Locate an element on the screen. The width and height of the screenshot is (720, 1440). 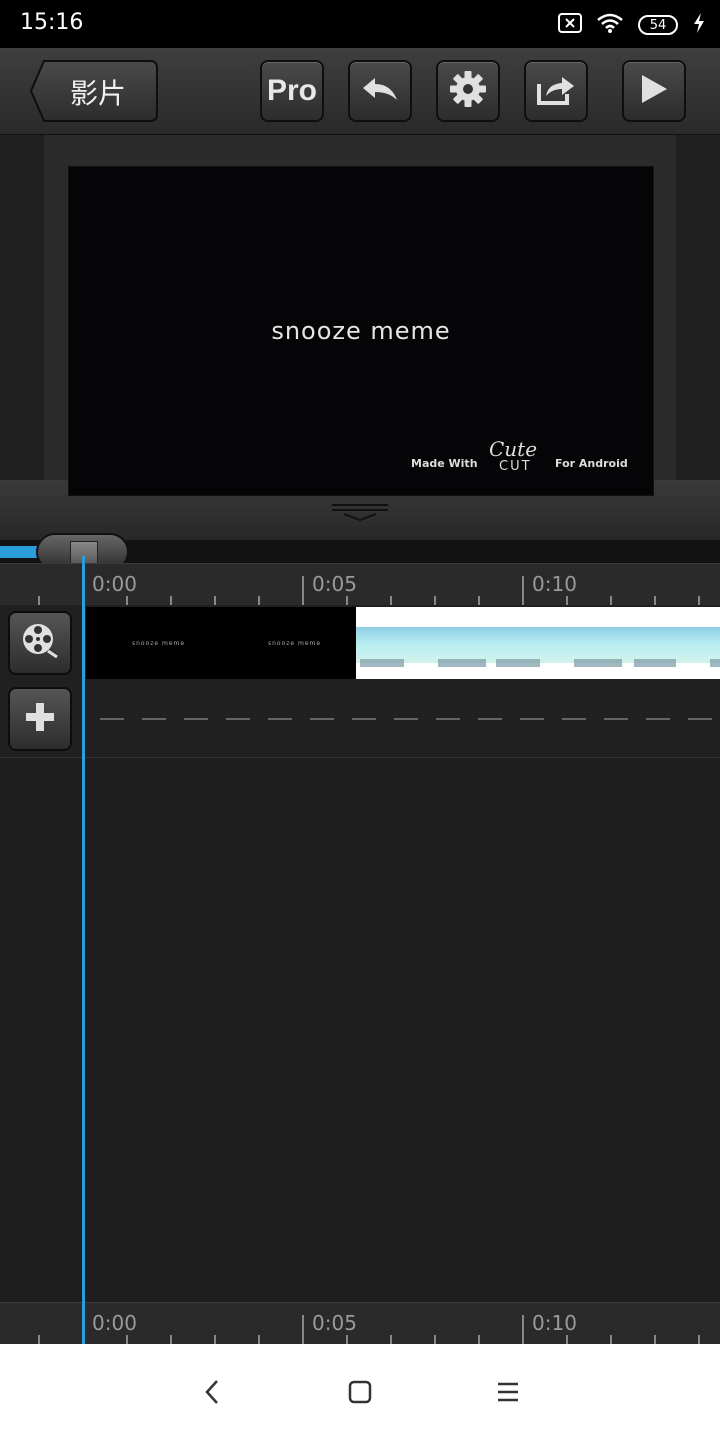
status-bar: 15:16 54 is located at coordinates (360, 24).